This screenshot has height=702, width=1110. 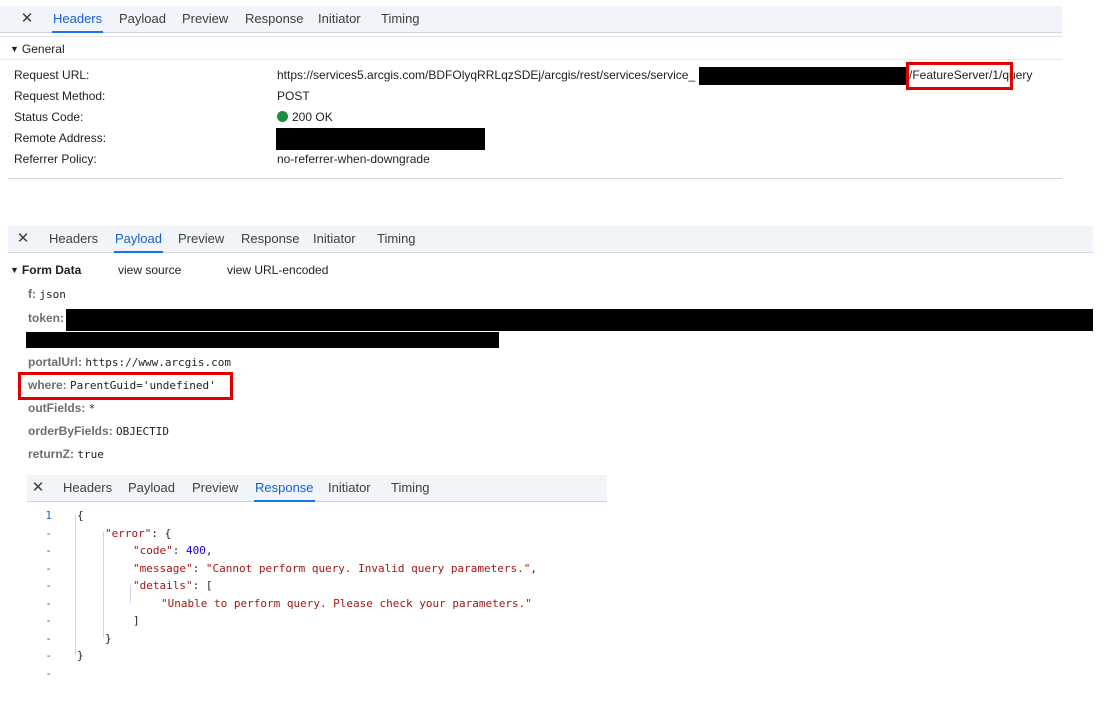 I want to click on form-field-f: f: json, so click(x=47, y=294).